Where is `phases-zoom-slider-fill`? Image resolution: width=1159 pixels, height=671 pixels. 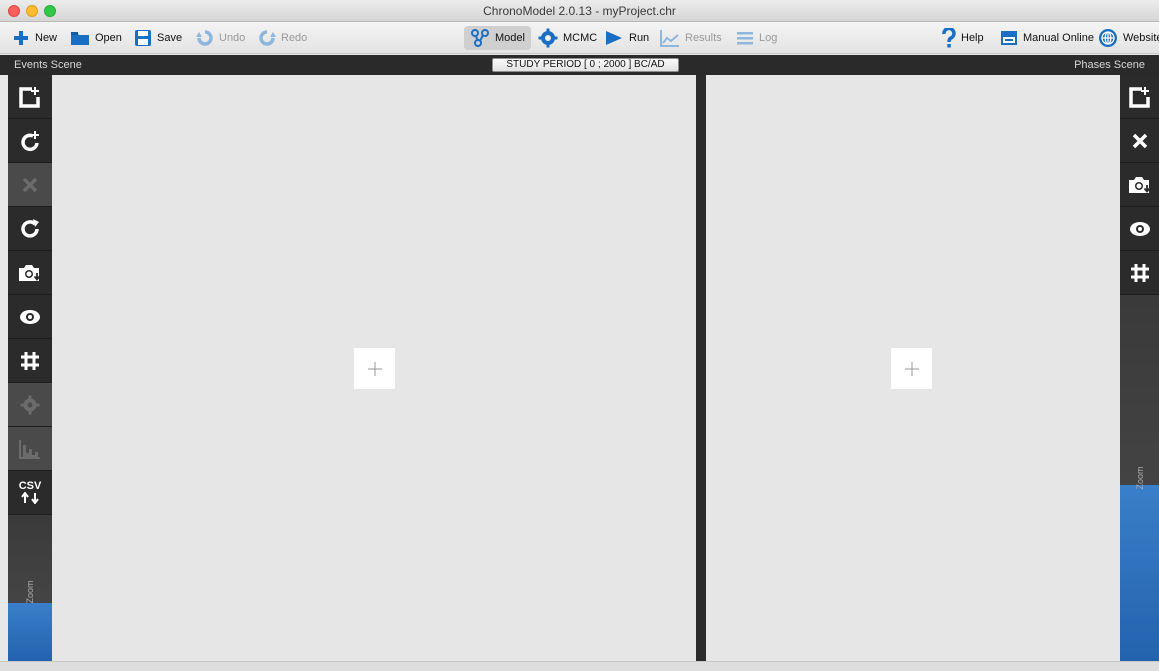 phases-zoom-slider-fill is located at coordinates (1139, 573).